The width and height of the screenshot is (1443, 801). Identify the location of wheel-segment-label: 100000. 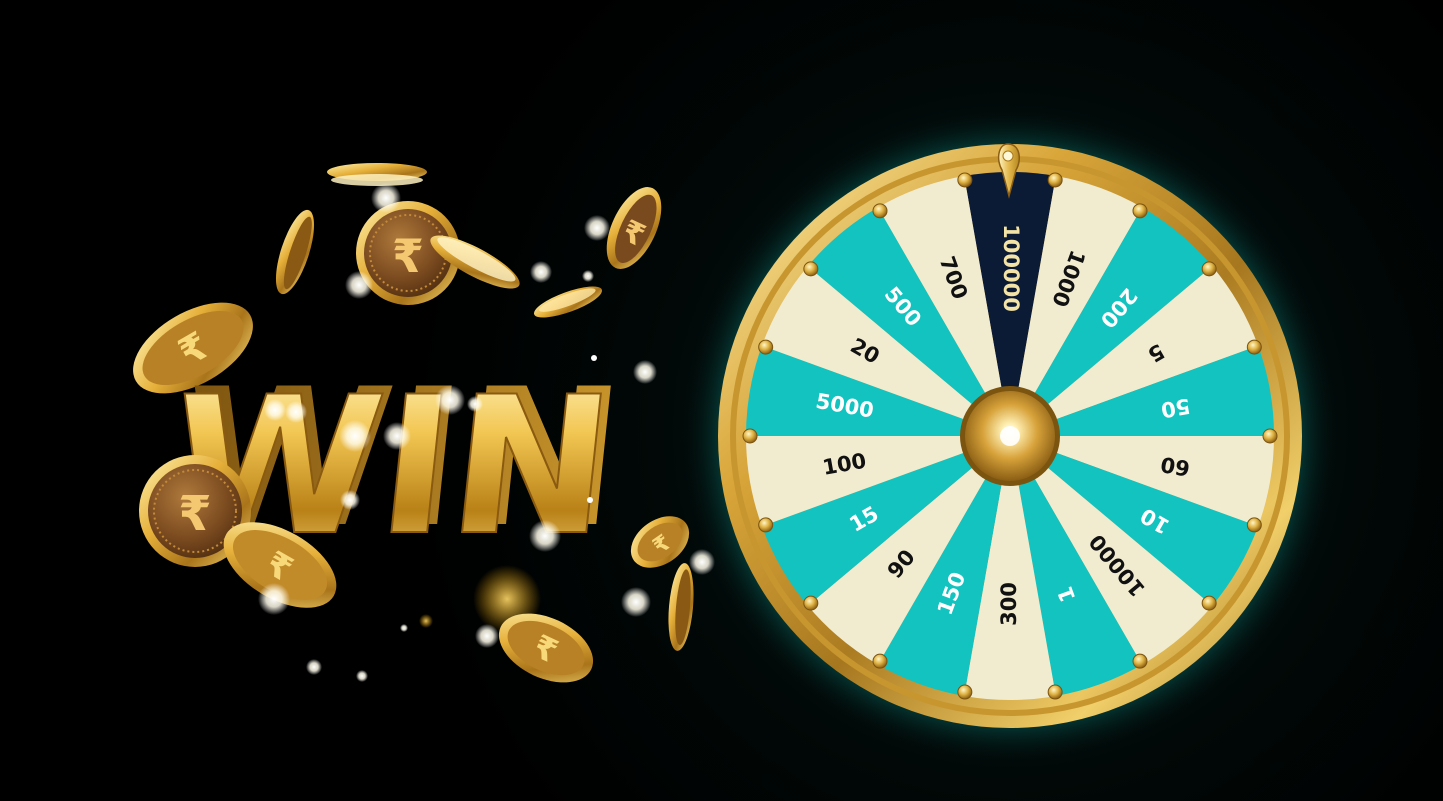
(1011, 268).